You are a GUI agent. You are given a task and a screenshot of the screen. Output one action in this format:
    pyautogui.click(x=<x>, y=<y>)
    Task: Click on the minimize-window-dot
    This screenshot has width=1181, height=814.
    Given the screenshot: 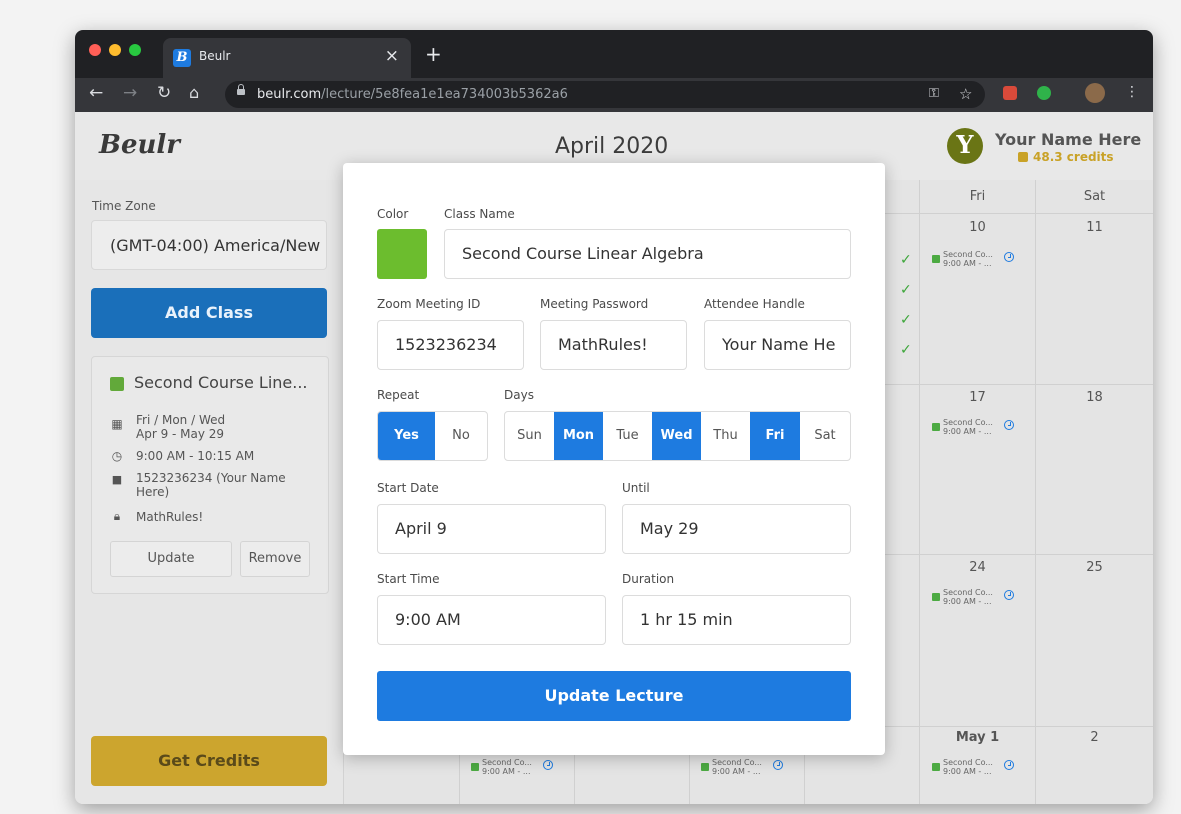 What is the action you would take?
    pyautogui.click(x=115, y=50)
    